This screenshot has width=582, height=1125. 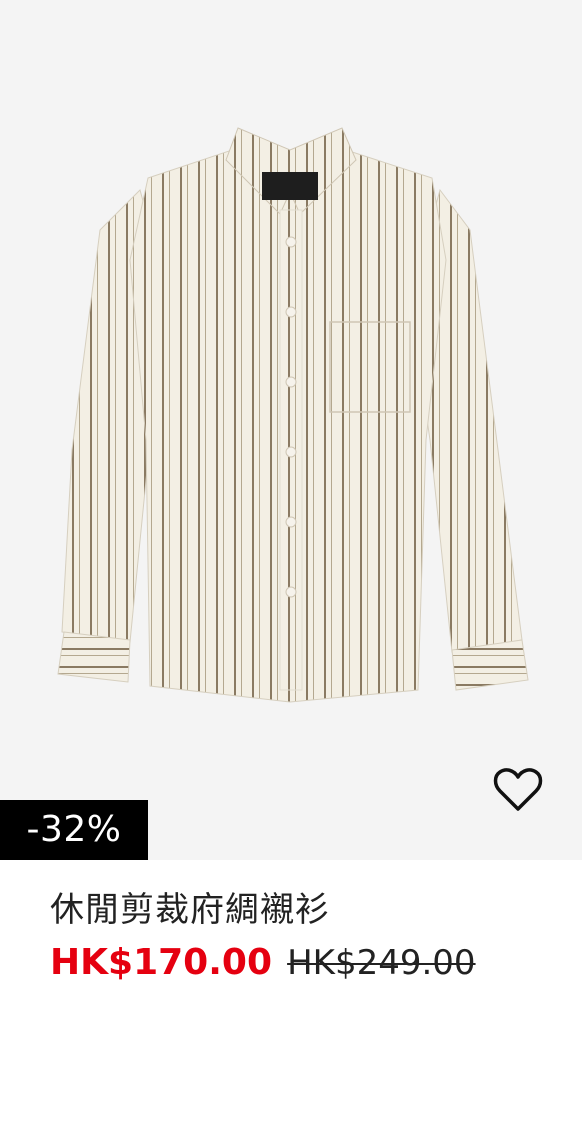 I want to click on product-info: 休閒剪裁府綢襯衫 HK$170.00 HK$249.00, so click(x=306, y=940).